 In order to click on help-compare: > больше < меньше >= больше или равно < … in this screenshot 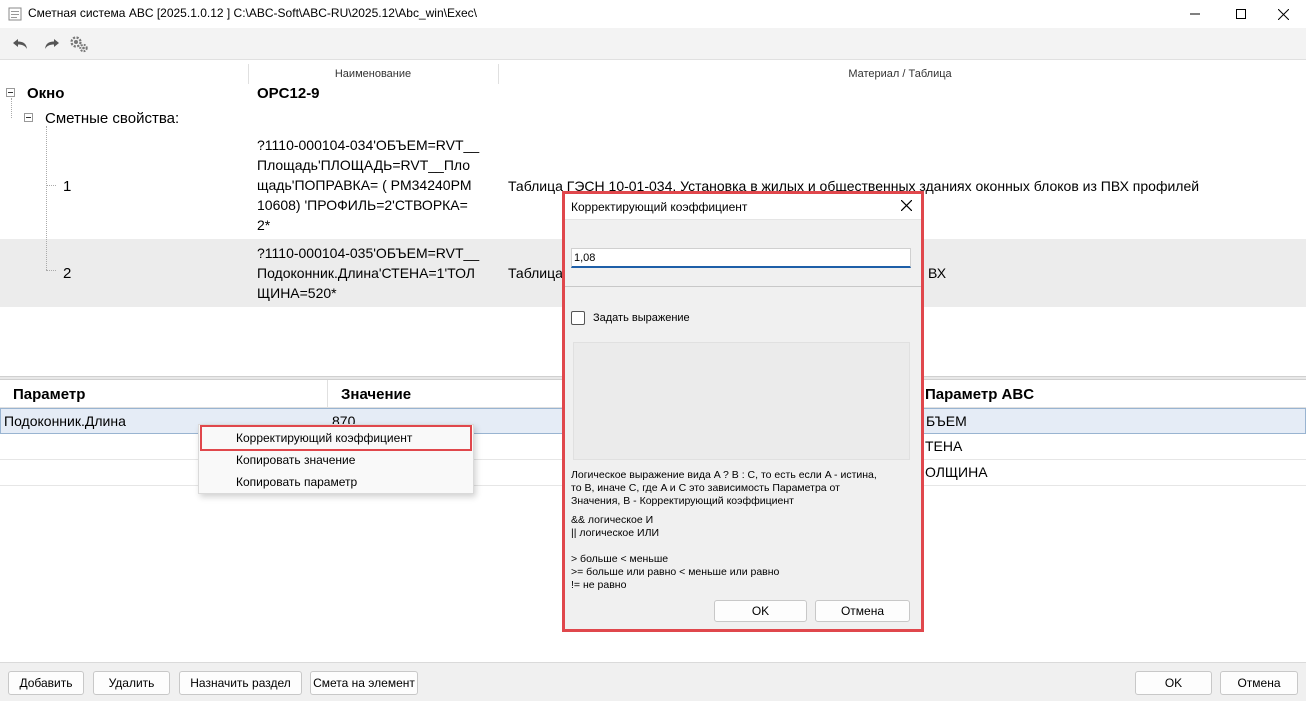, I will do `click(675, 572)`.